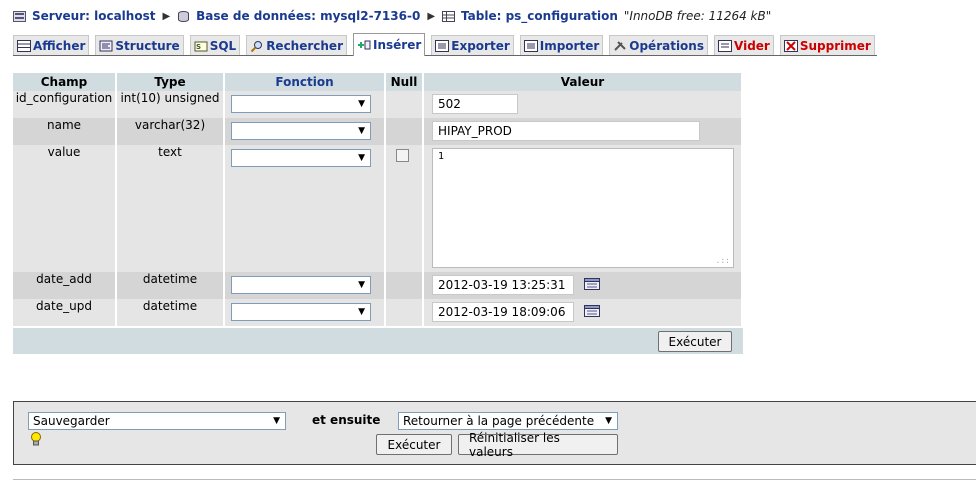 The height and width of the screenshot is (486, 976). I want to click on sql-icon: S, so click(201, 46).